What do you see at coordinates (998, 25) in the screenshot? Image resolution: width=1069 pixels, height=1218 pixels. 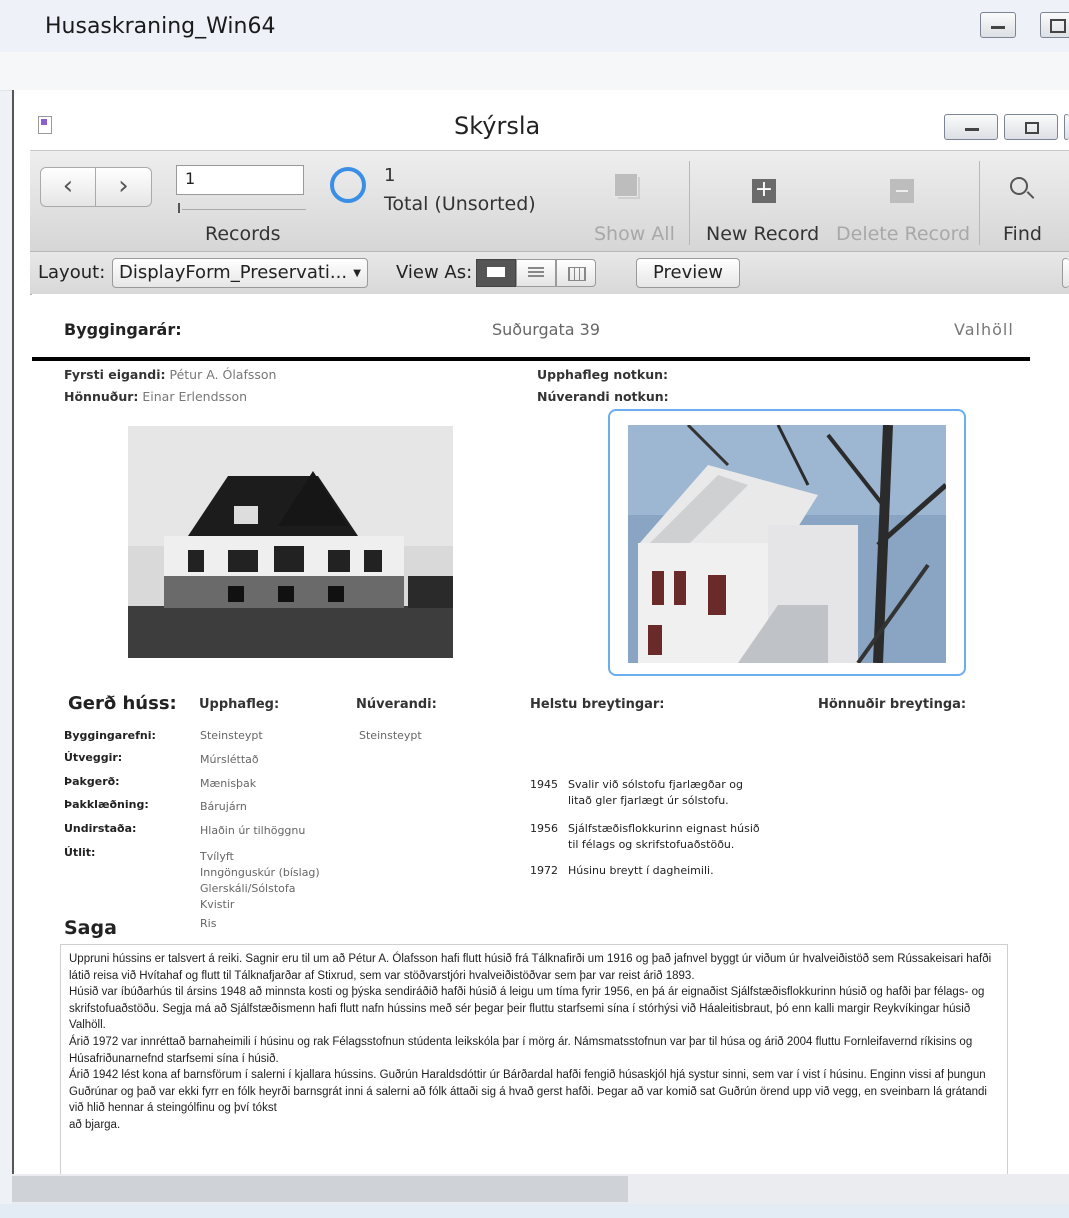 I see `outer-minimize-button` at bounding box center [998, 25].